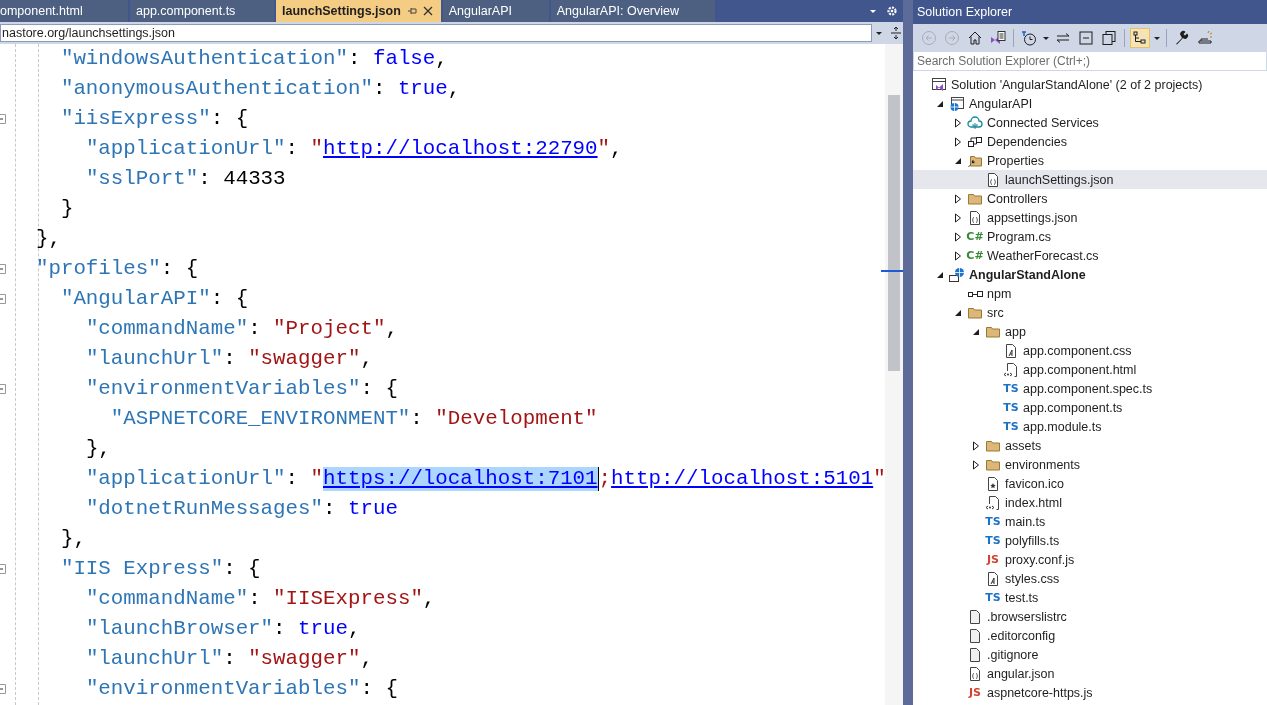 The height and width of the screenshot is (705, 1267). I want to click on tree-item: C# Program.cs, so click(1090, 236).